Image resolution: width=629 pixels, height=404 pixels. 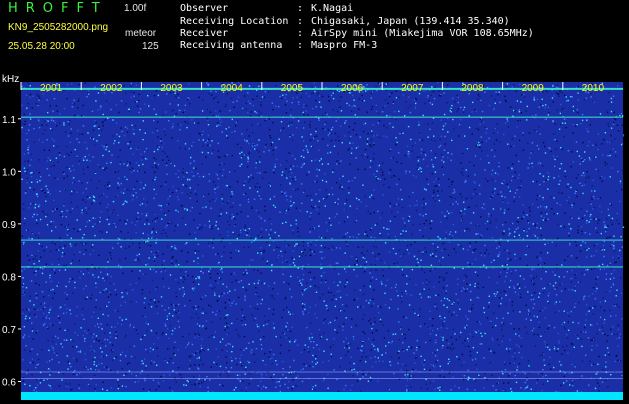 I want to click on y-axis-tick-label: 0.8, so click(x=9, y=277).